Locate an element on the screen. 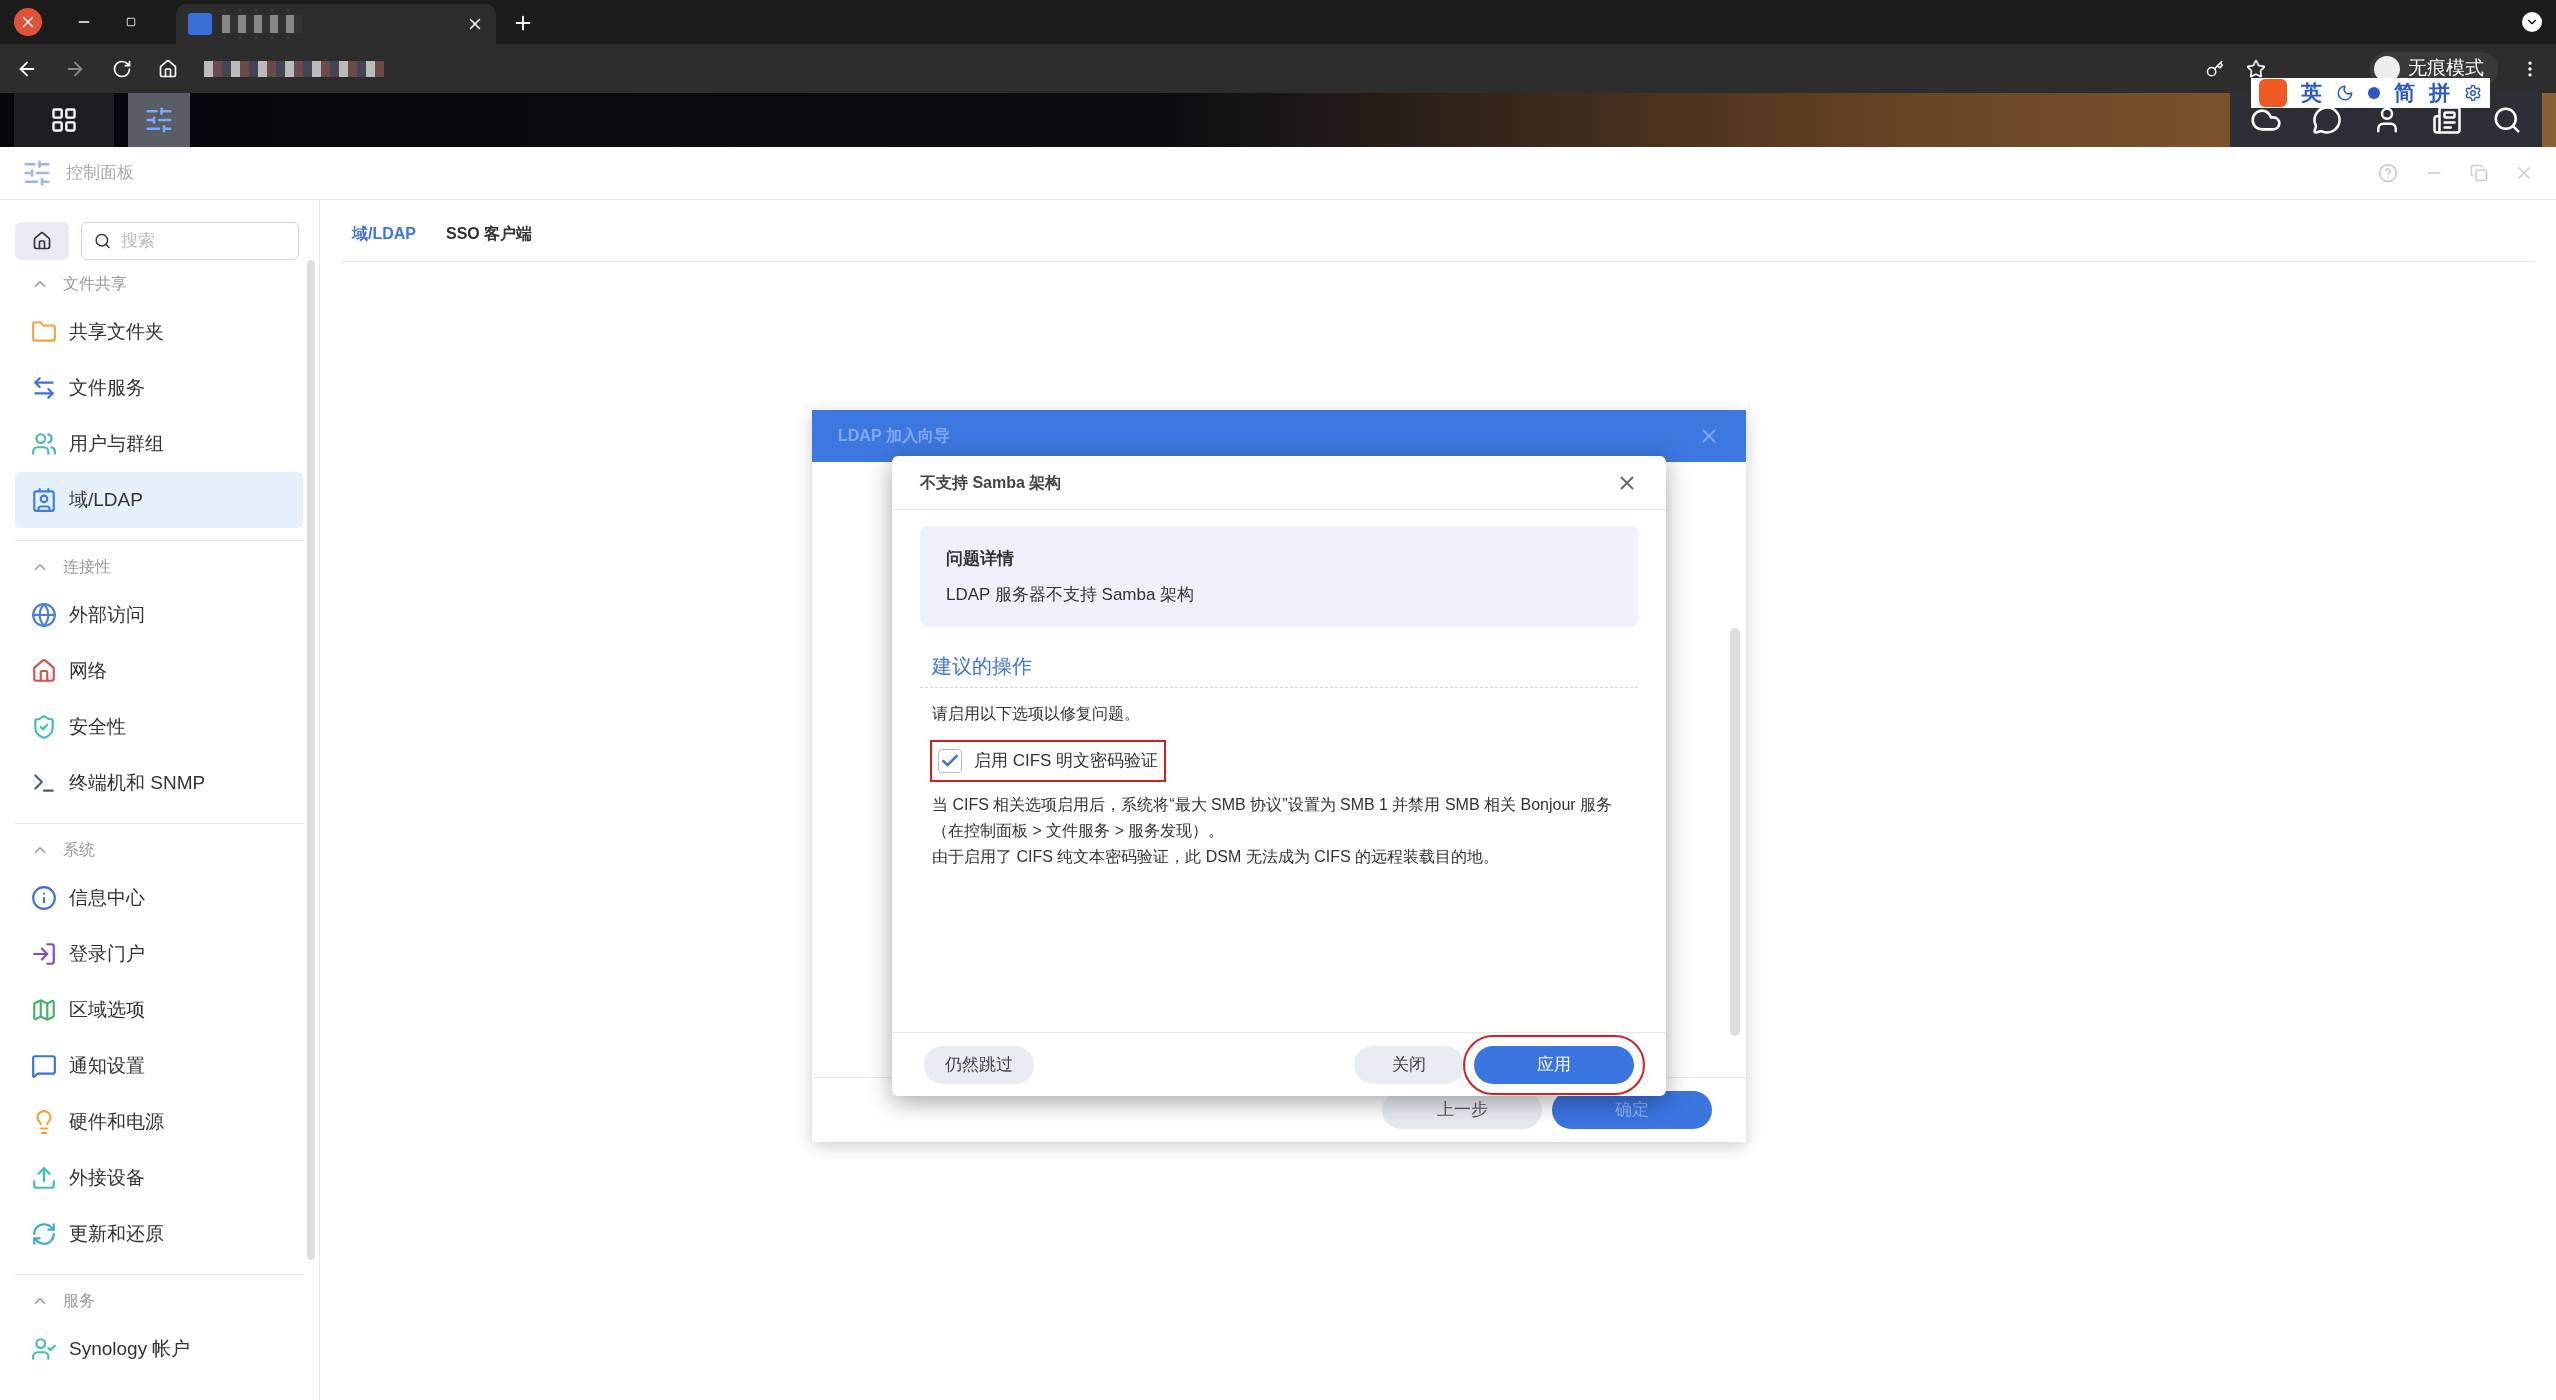 This screenshot has width=2556, height=1400. users-icon is located at coordinates (44, 444).